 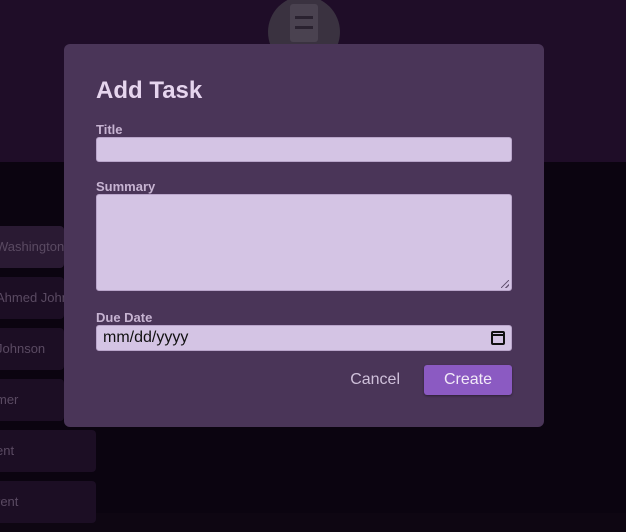 What do you see at coordinates (304, 338) in the screenshot?
I see `due-date-input: mm/dd/yyyy` at bounding box center [304, 338].